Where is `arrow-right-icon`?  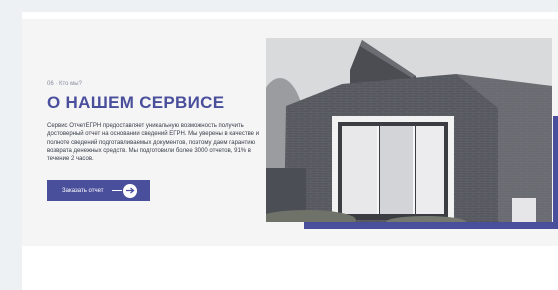
arrow-right-icon is located at coordinates (130, 190).